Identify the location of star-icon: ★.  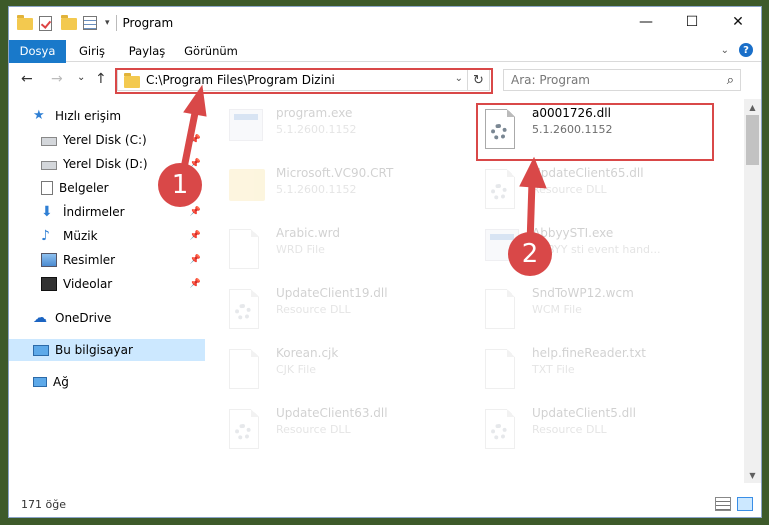
(39, 115).